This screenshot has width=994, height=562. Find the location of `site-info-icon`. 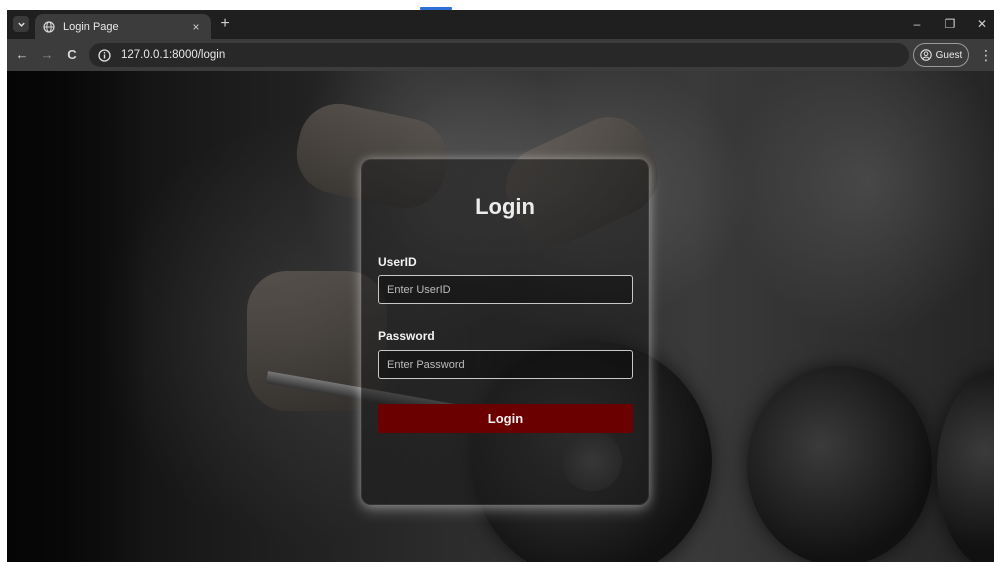

site-info-icon is located at coordinates (104, 55).